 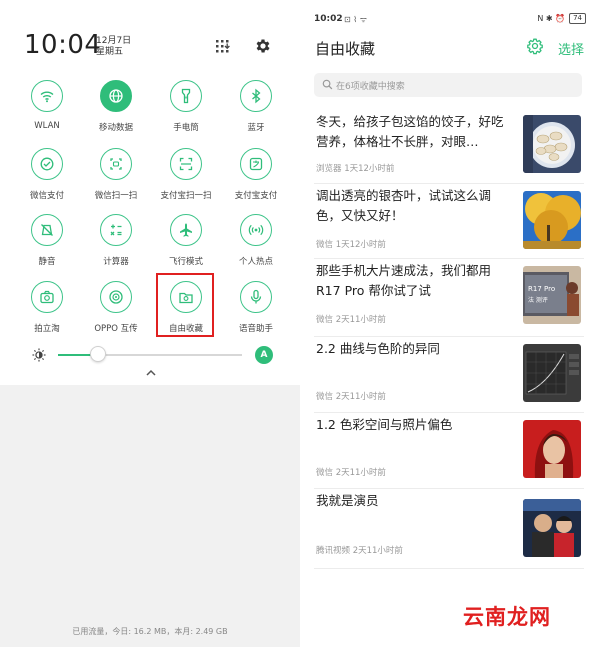 I want to click on mute-icon, so click(x=47, y=230).